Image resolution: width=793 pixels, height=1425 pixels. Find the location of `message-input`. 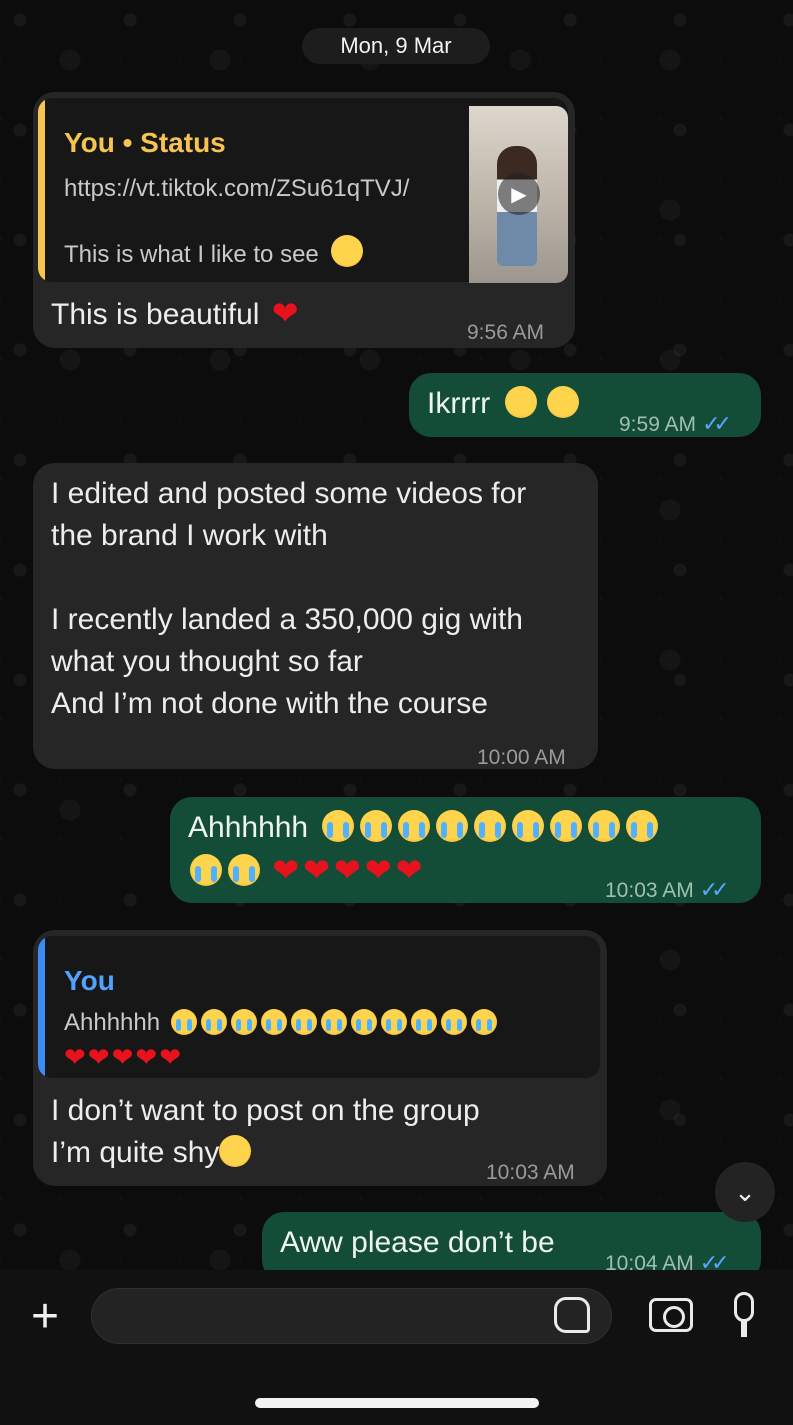

message-input is located at coordinates (351, 1316).